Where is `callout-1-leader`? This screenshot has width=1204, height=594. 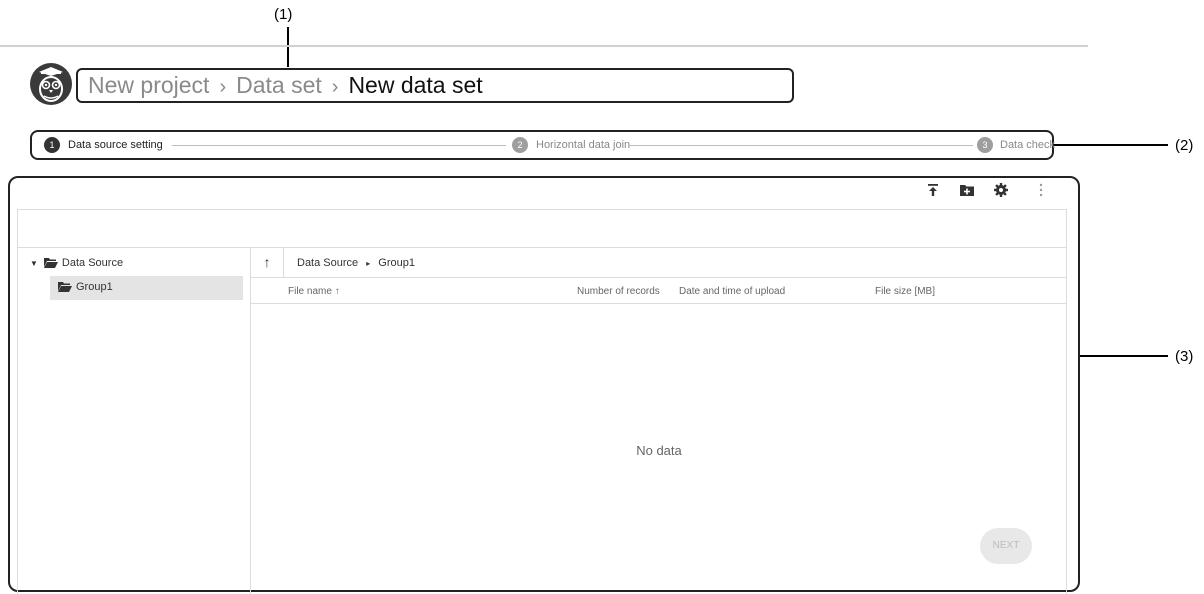 callout-1-leader is located at coordinates (288, 47).